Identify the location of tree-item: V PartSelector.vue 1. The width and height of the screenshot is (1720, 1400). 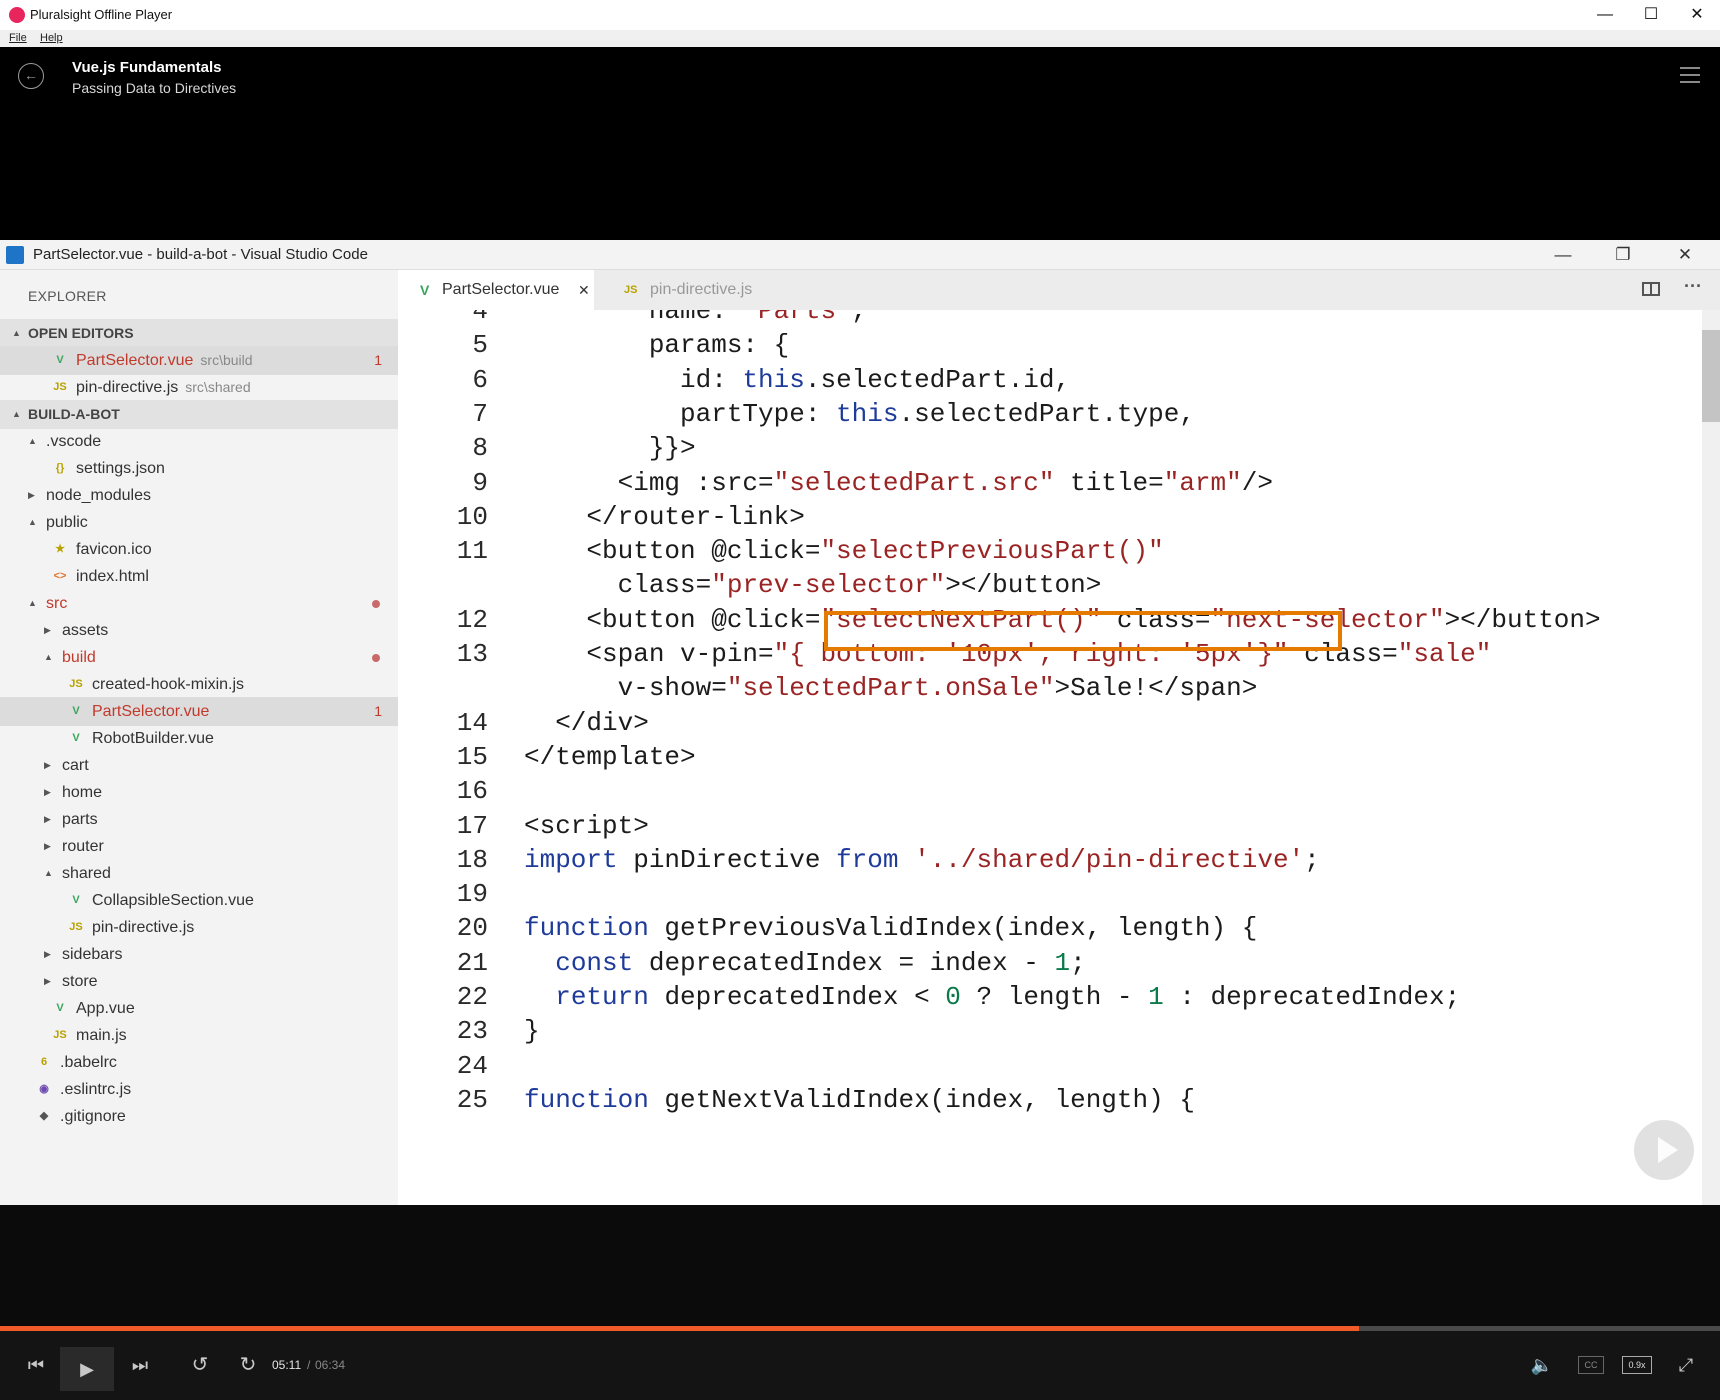
(199, 711).